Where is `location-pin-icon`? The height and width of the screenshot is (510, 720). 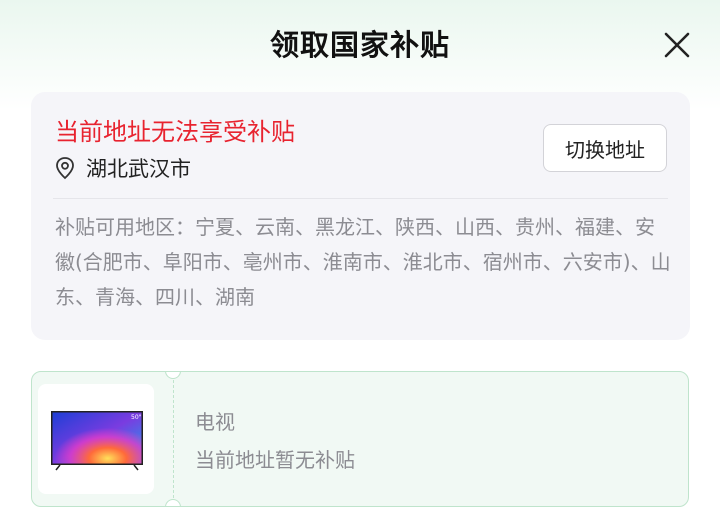
location-pin-icon is located at coordinates (65, 168).